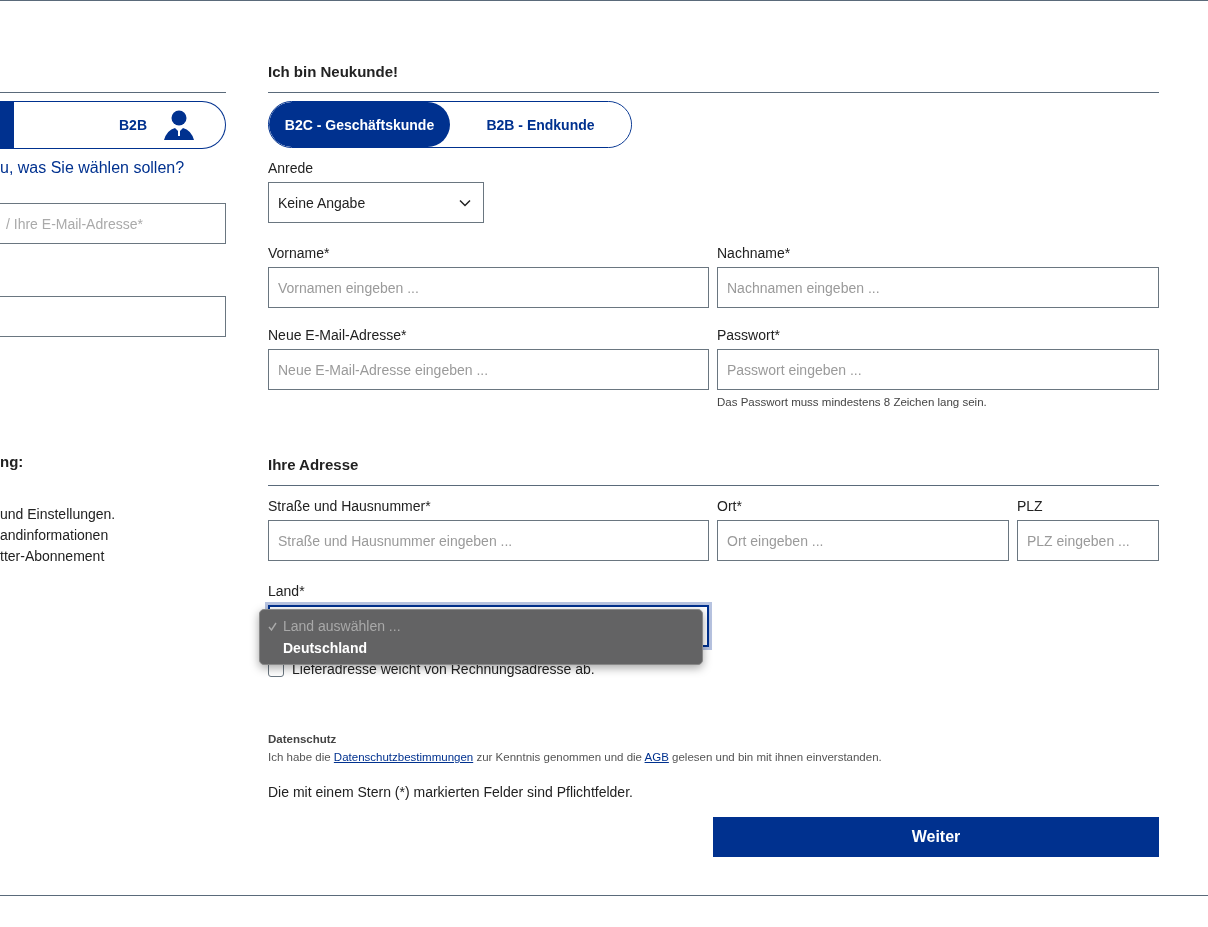 The height and width of the screenshot is (927, 1208). I want to click on field-label: Neue E-Mail-Adresse*, so click(338, 335).